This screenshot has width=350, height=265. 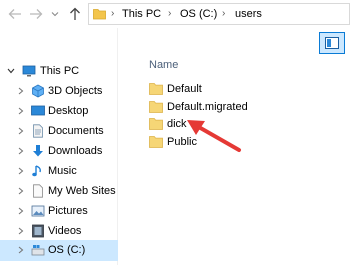 What do you see at coordinates (214, 136) in the screenshot?
I see `annotation-arrow-icon` at bounding box center [214, 136].